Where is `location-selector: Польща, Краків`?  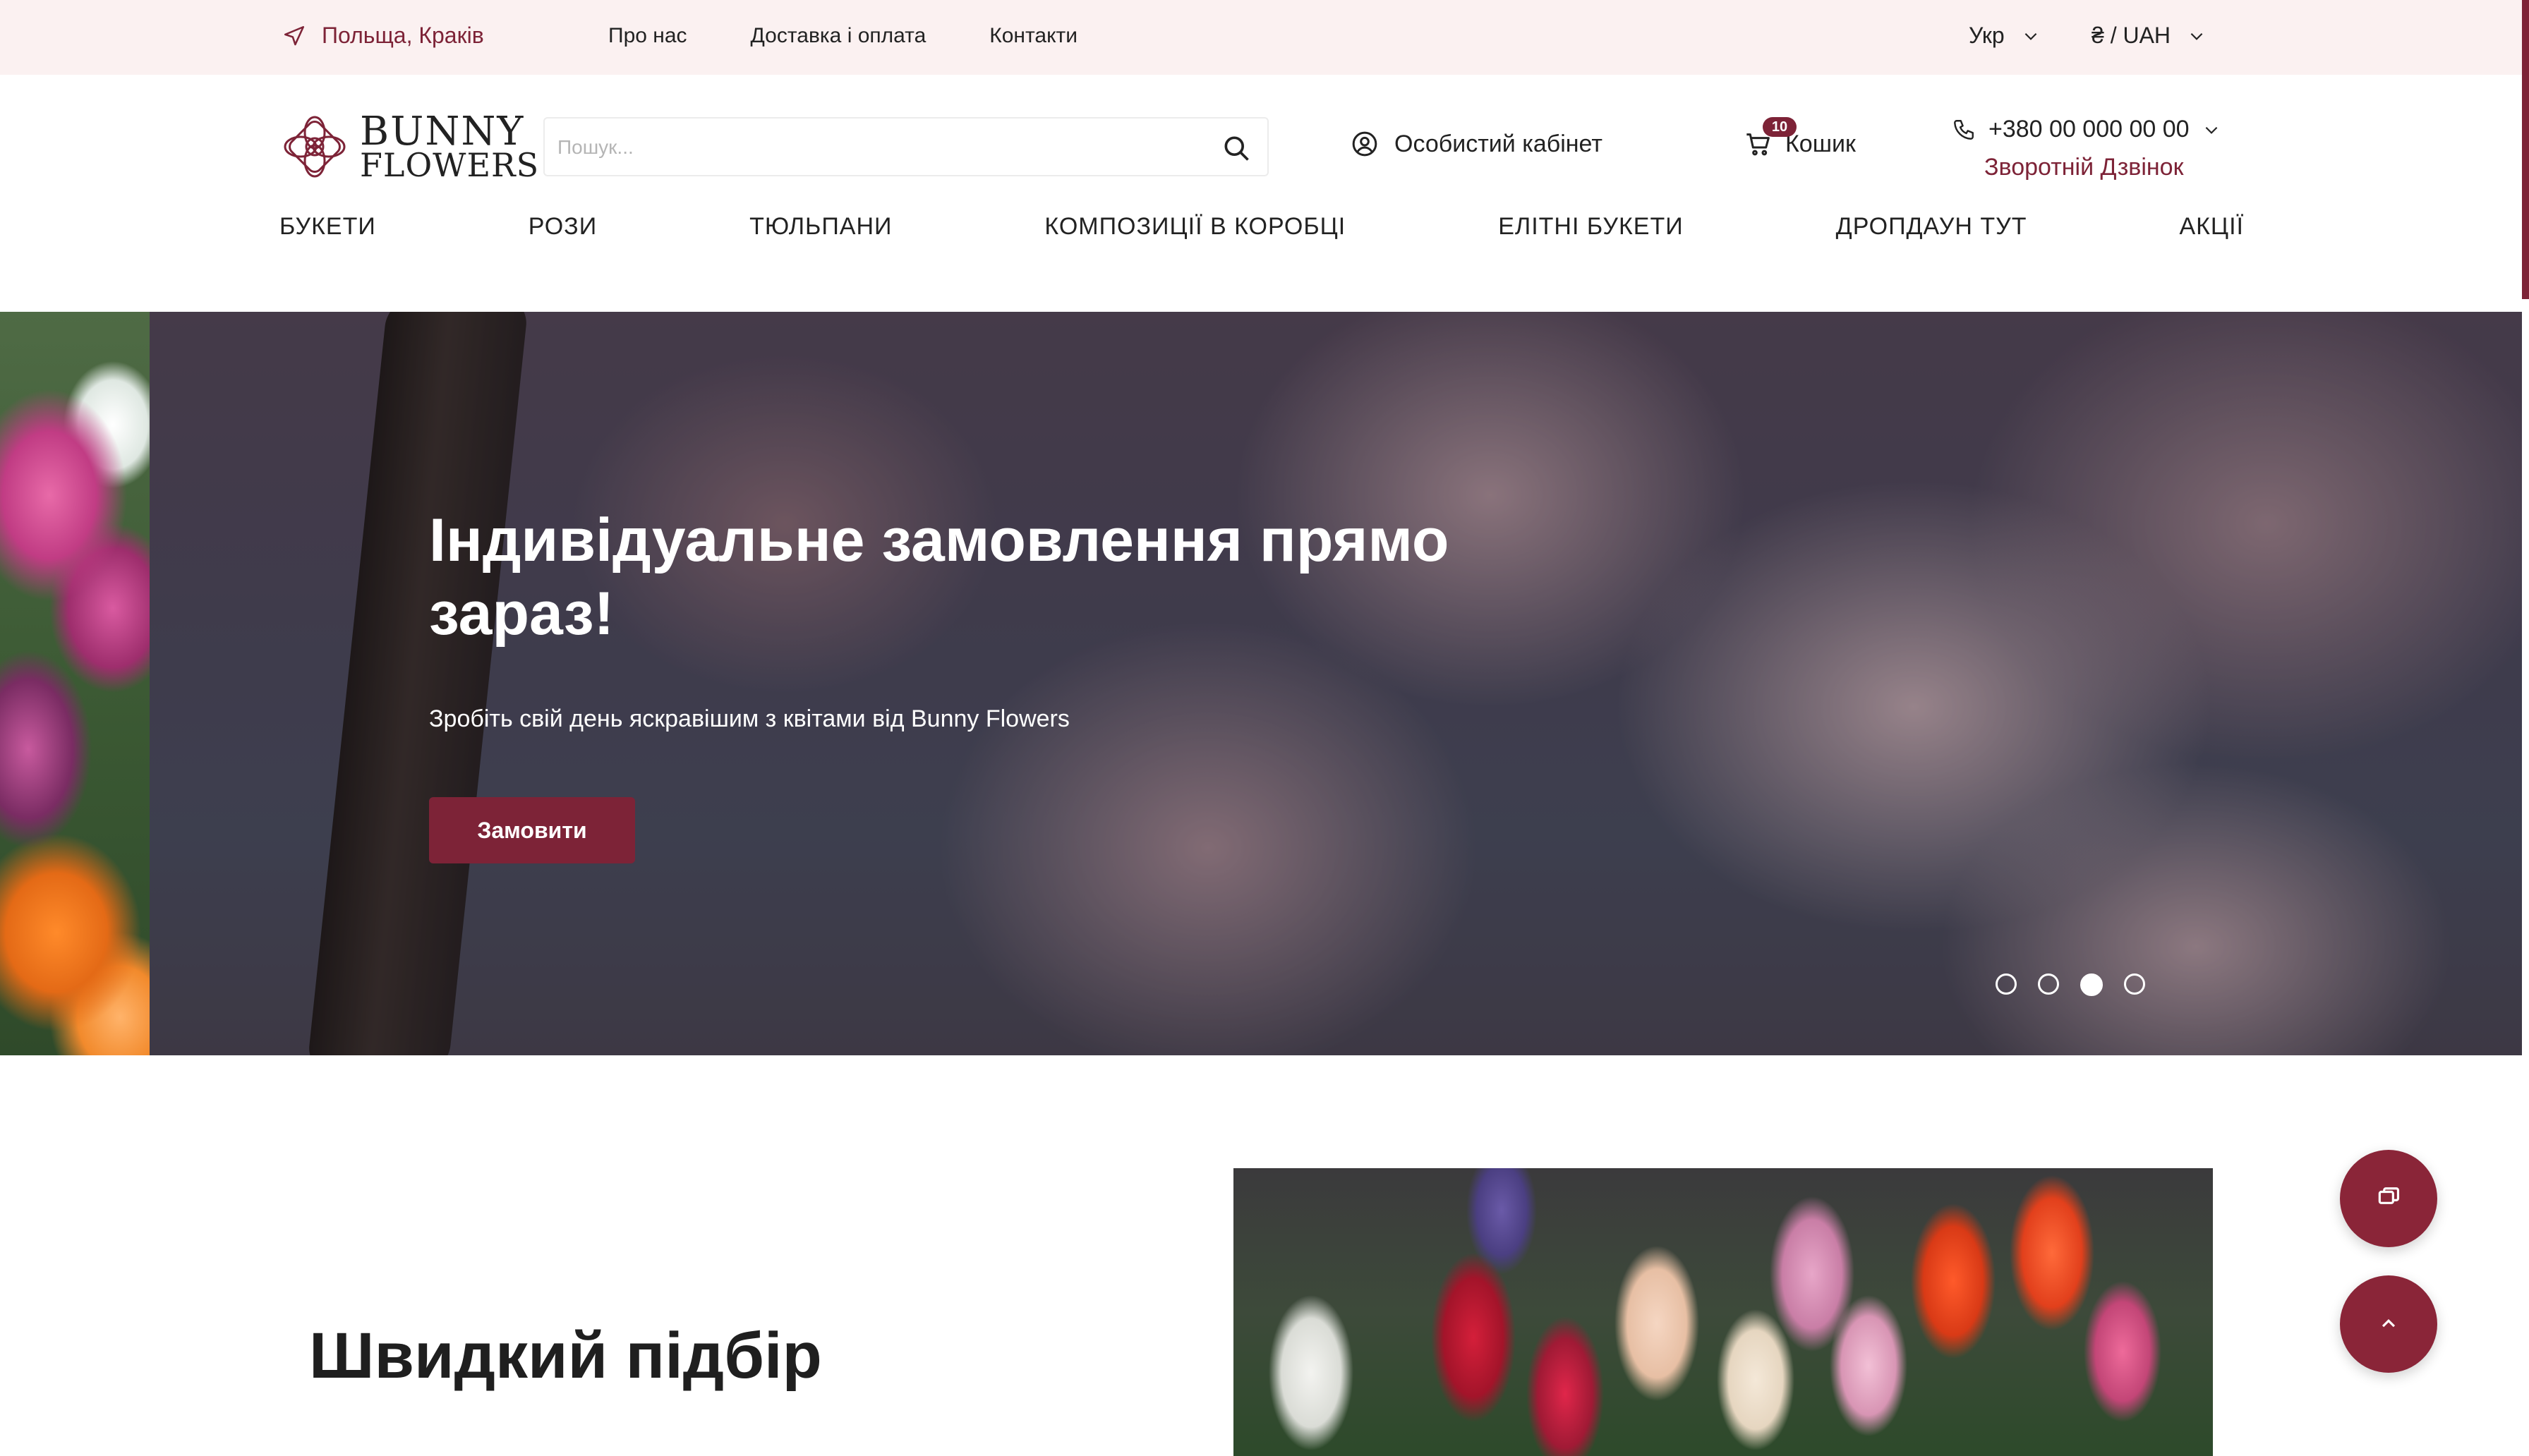 location-selector: Польща, Краків is located at coordinates (383, 36).